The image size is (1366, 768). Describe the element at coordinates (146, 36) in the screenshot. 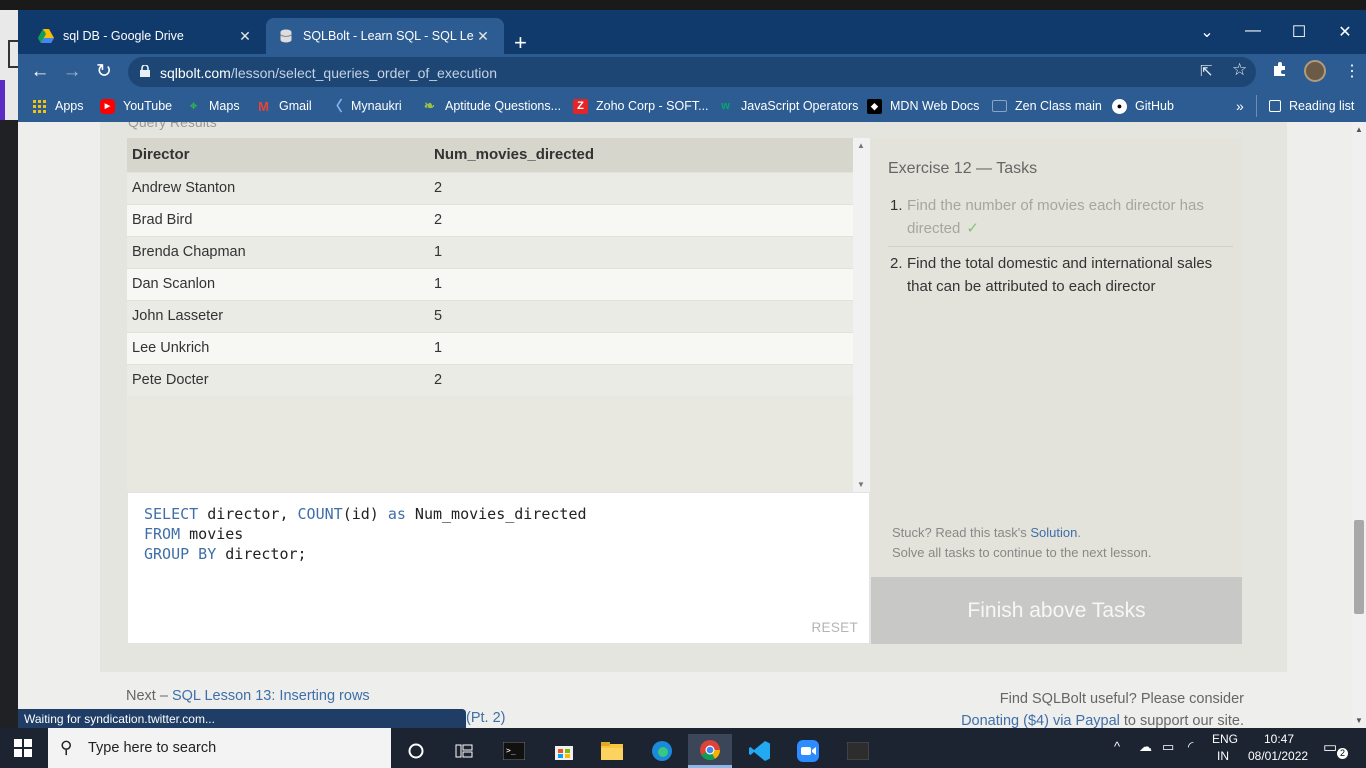

I see `tab-google-drive: sql DB - Google Drive ✕` at that location.